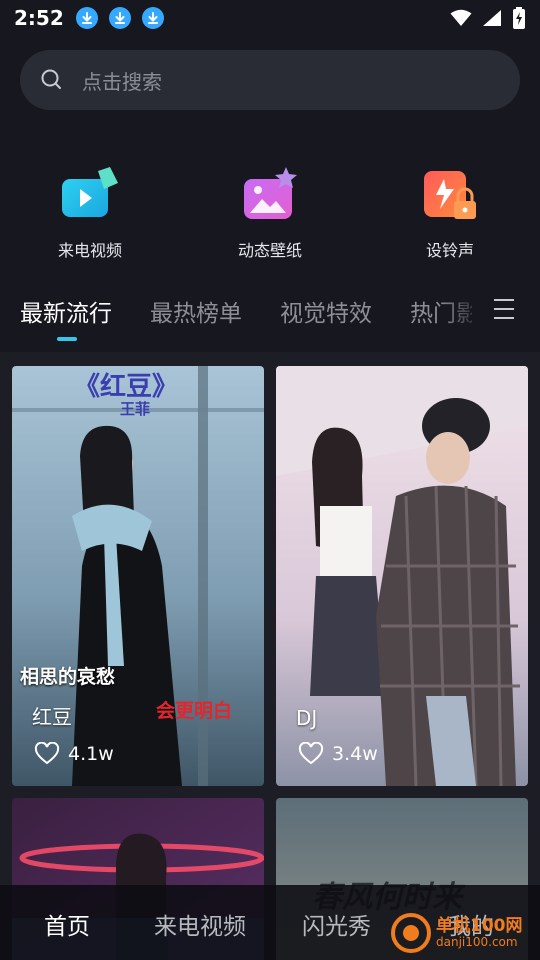 Image resolution: width=540 pixels, height=960 pixels. Describe the element at coordinates (270, 193) in the screenshot. I see `wallpaper-icon` at that location.